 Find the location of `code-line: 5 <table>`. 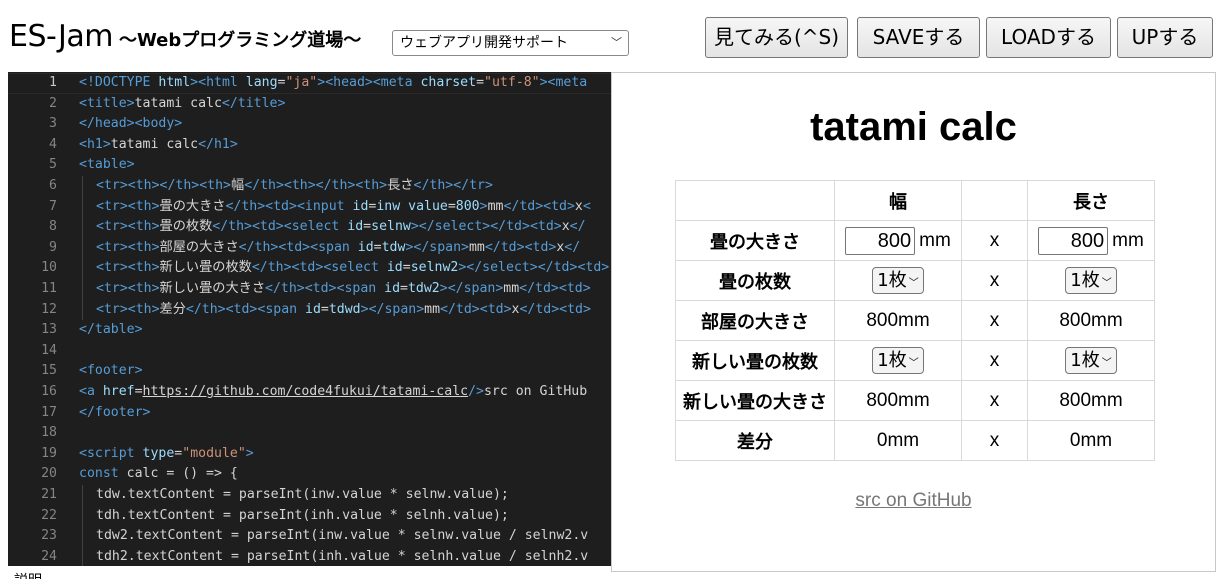

code-line: 5 <table> is located at coordinates (309, 165).